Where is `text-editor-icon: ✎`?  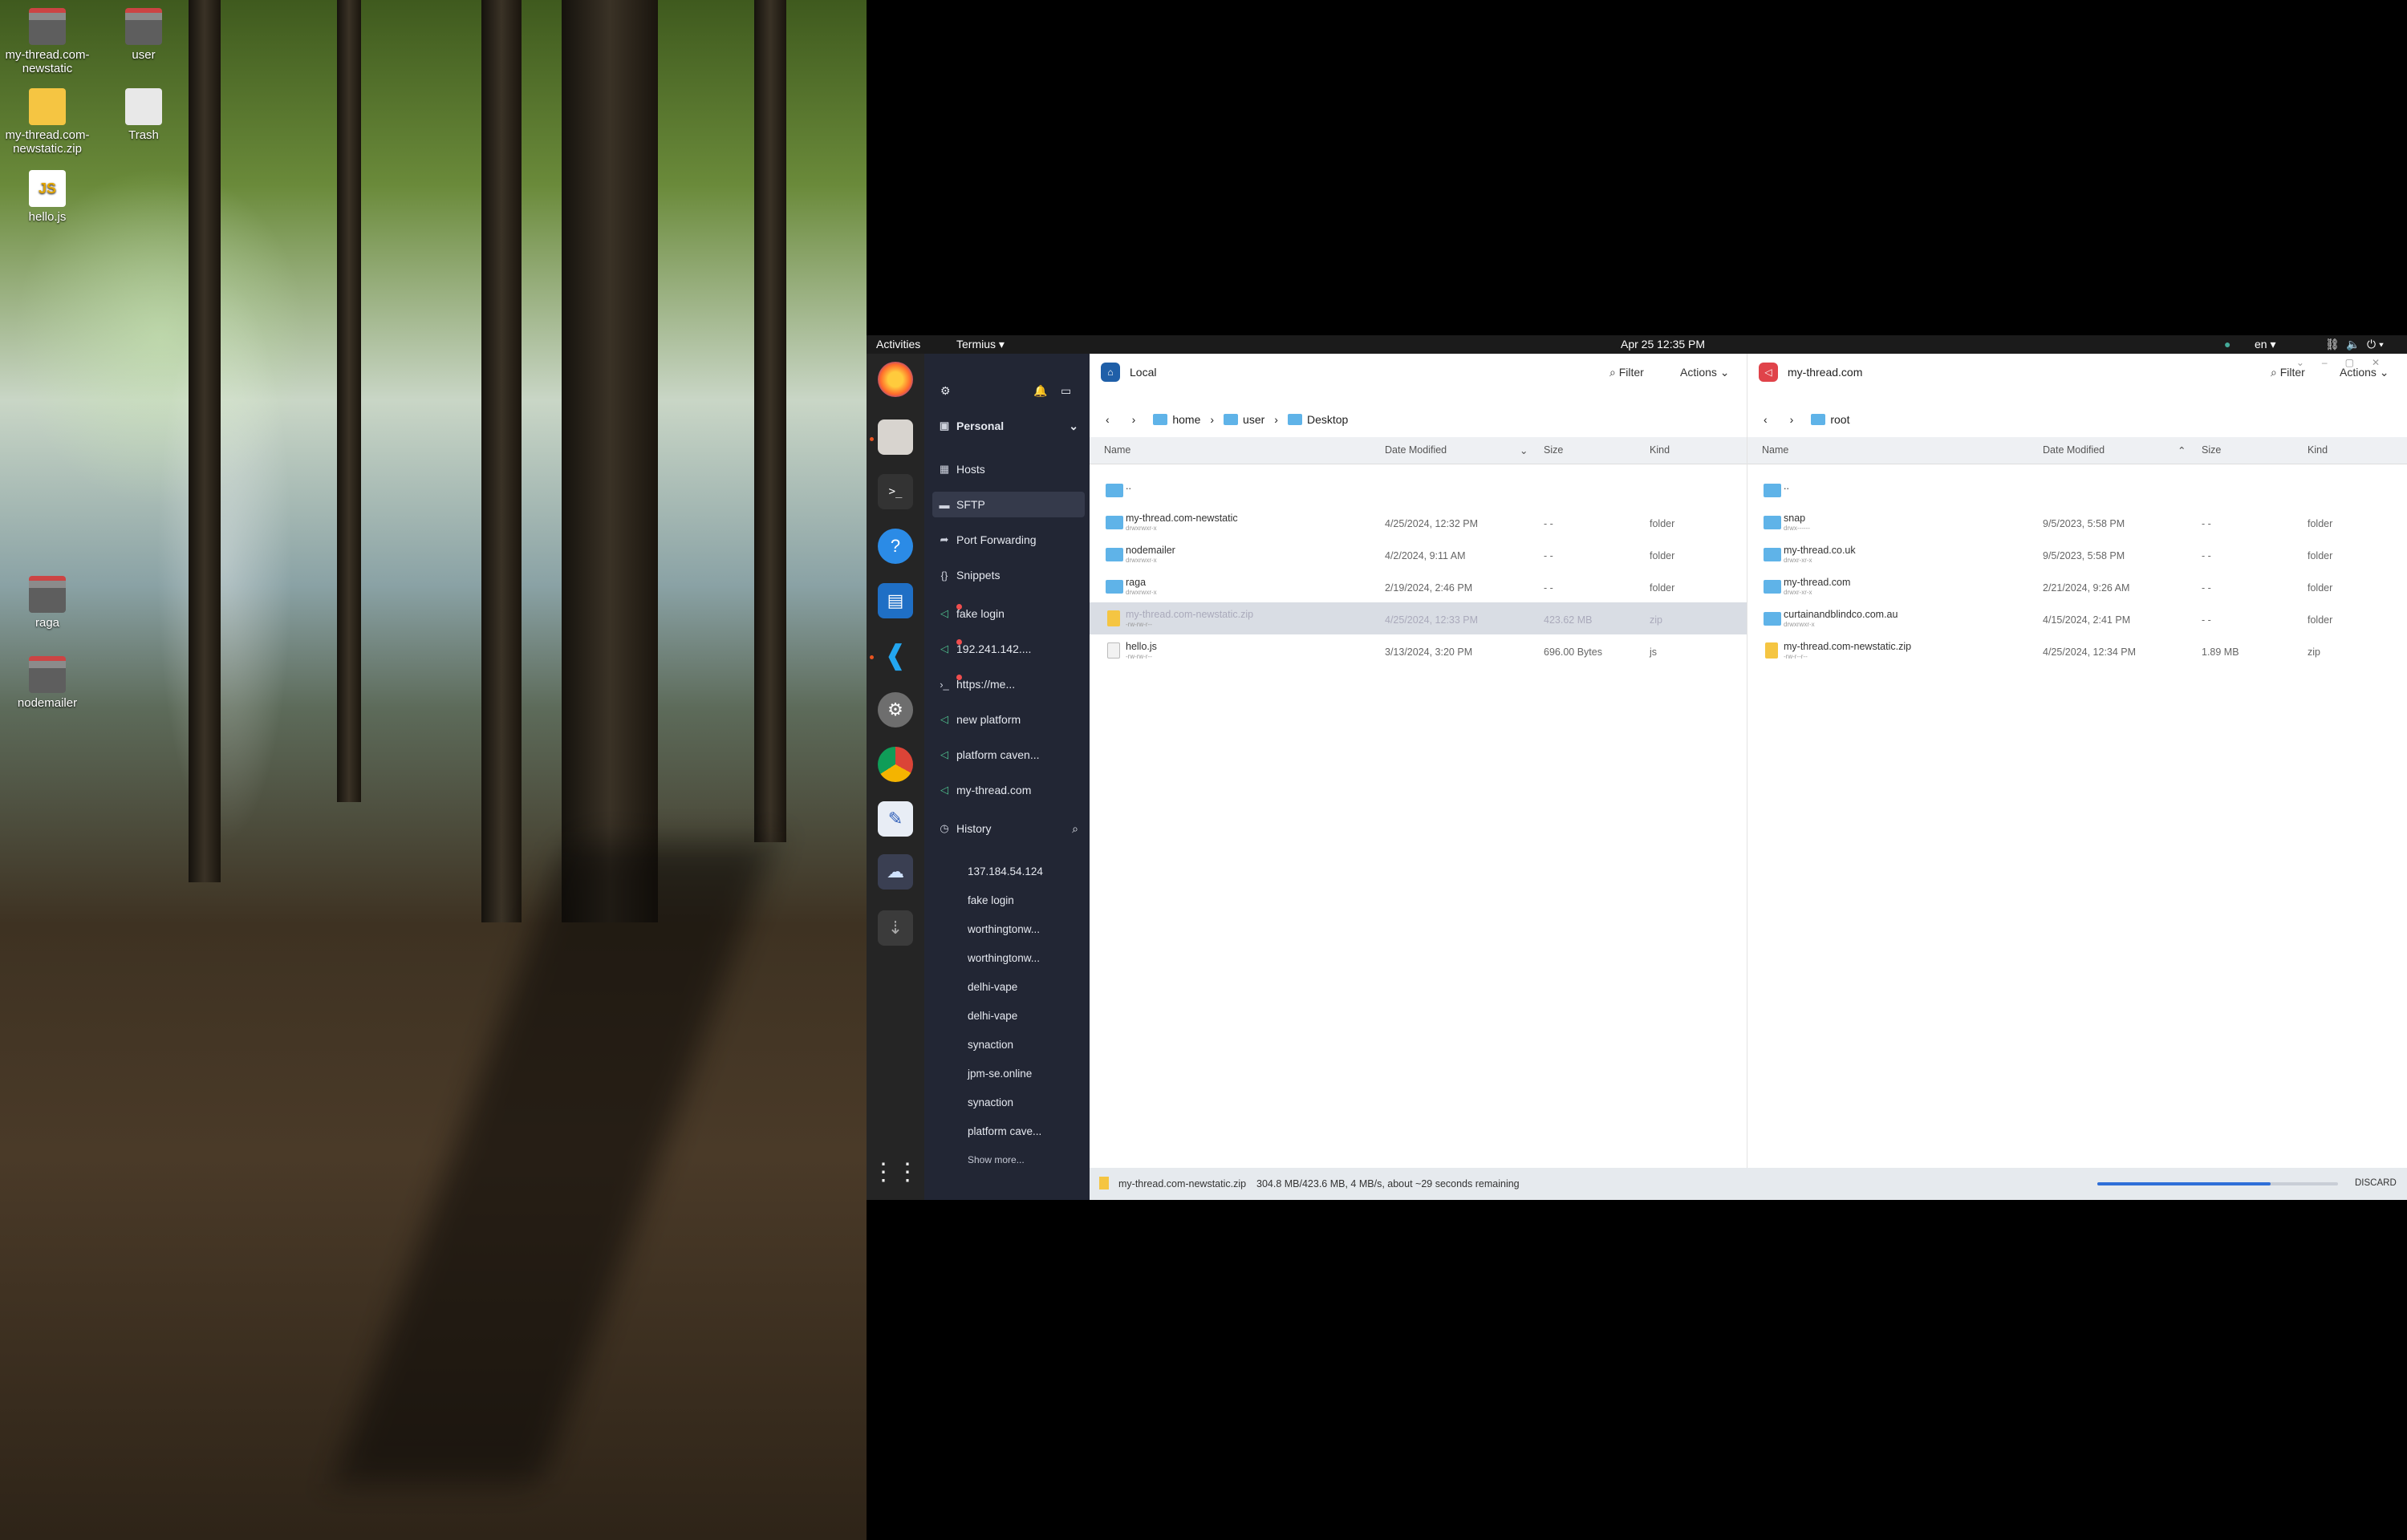 text-editor-icon: ✎ is located at coordinates (896, 819).